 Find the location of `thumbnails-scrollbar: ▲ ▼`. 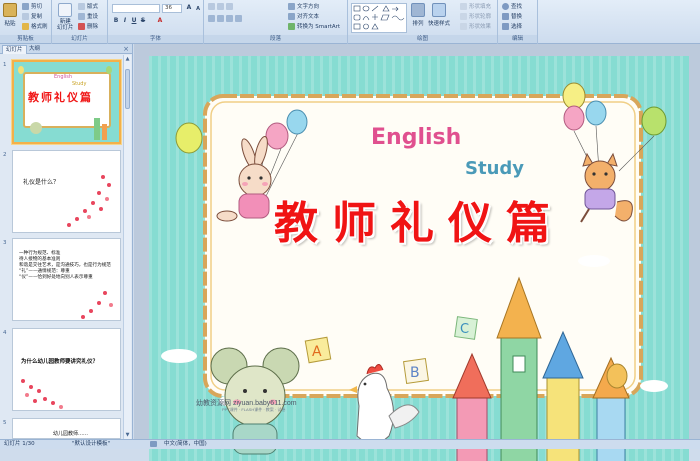

thumbnails-scrollbar: ▲ ▼ is located at coordinates (127, 247).